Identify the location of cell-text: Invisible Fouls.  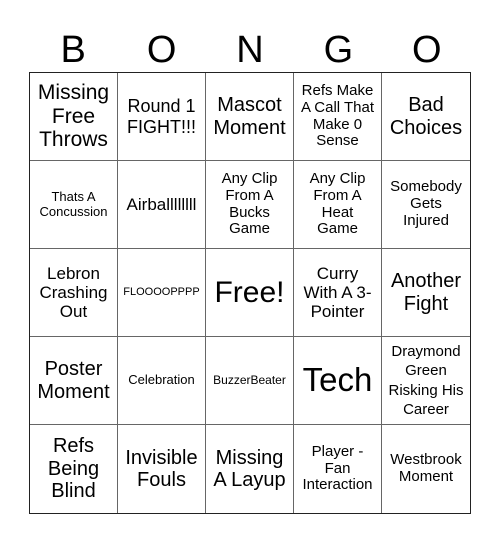
(161, 468).